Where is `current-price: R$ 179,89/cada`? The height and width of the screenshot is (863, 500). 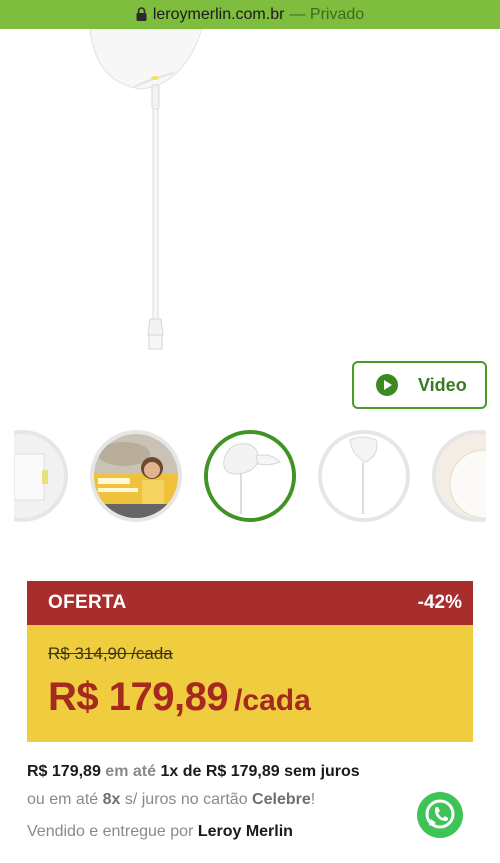
current-price: R$ 179,89/cada is located at coordinates (179, 697).